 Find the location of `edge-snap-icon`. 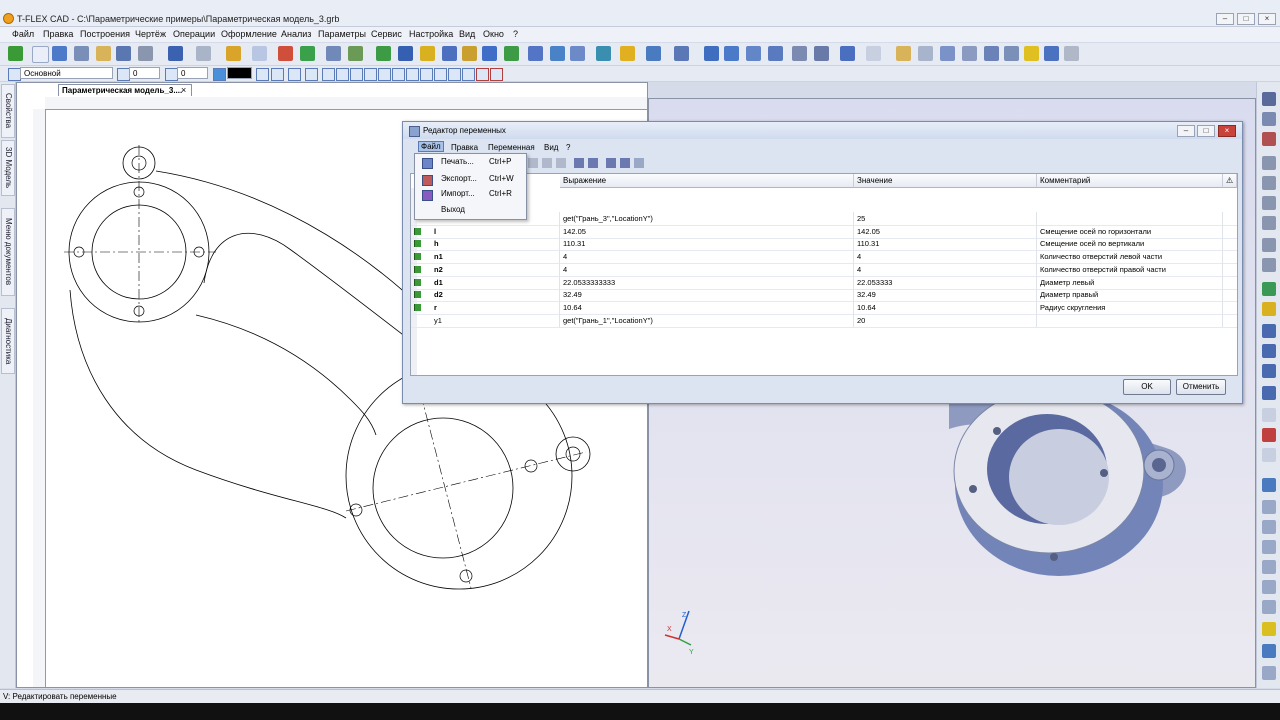

edge-snap-icon is located at coordinates (1269, 331).